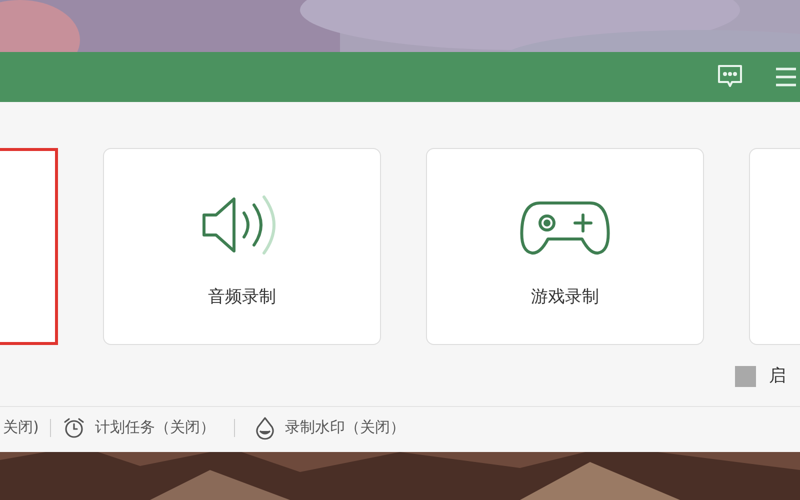 This screenshot has height=500, width=800. Describe the element at coordinates (745, 377) in the screenshot. I see `checkbox` at that location.